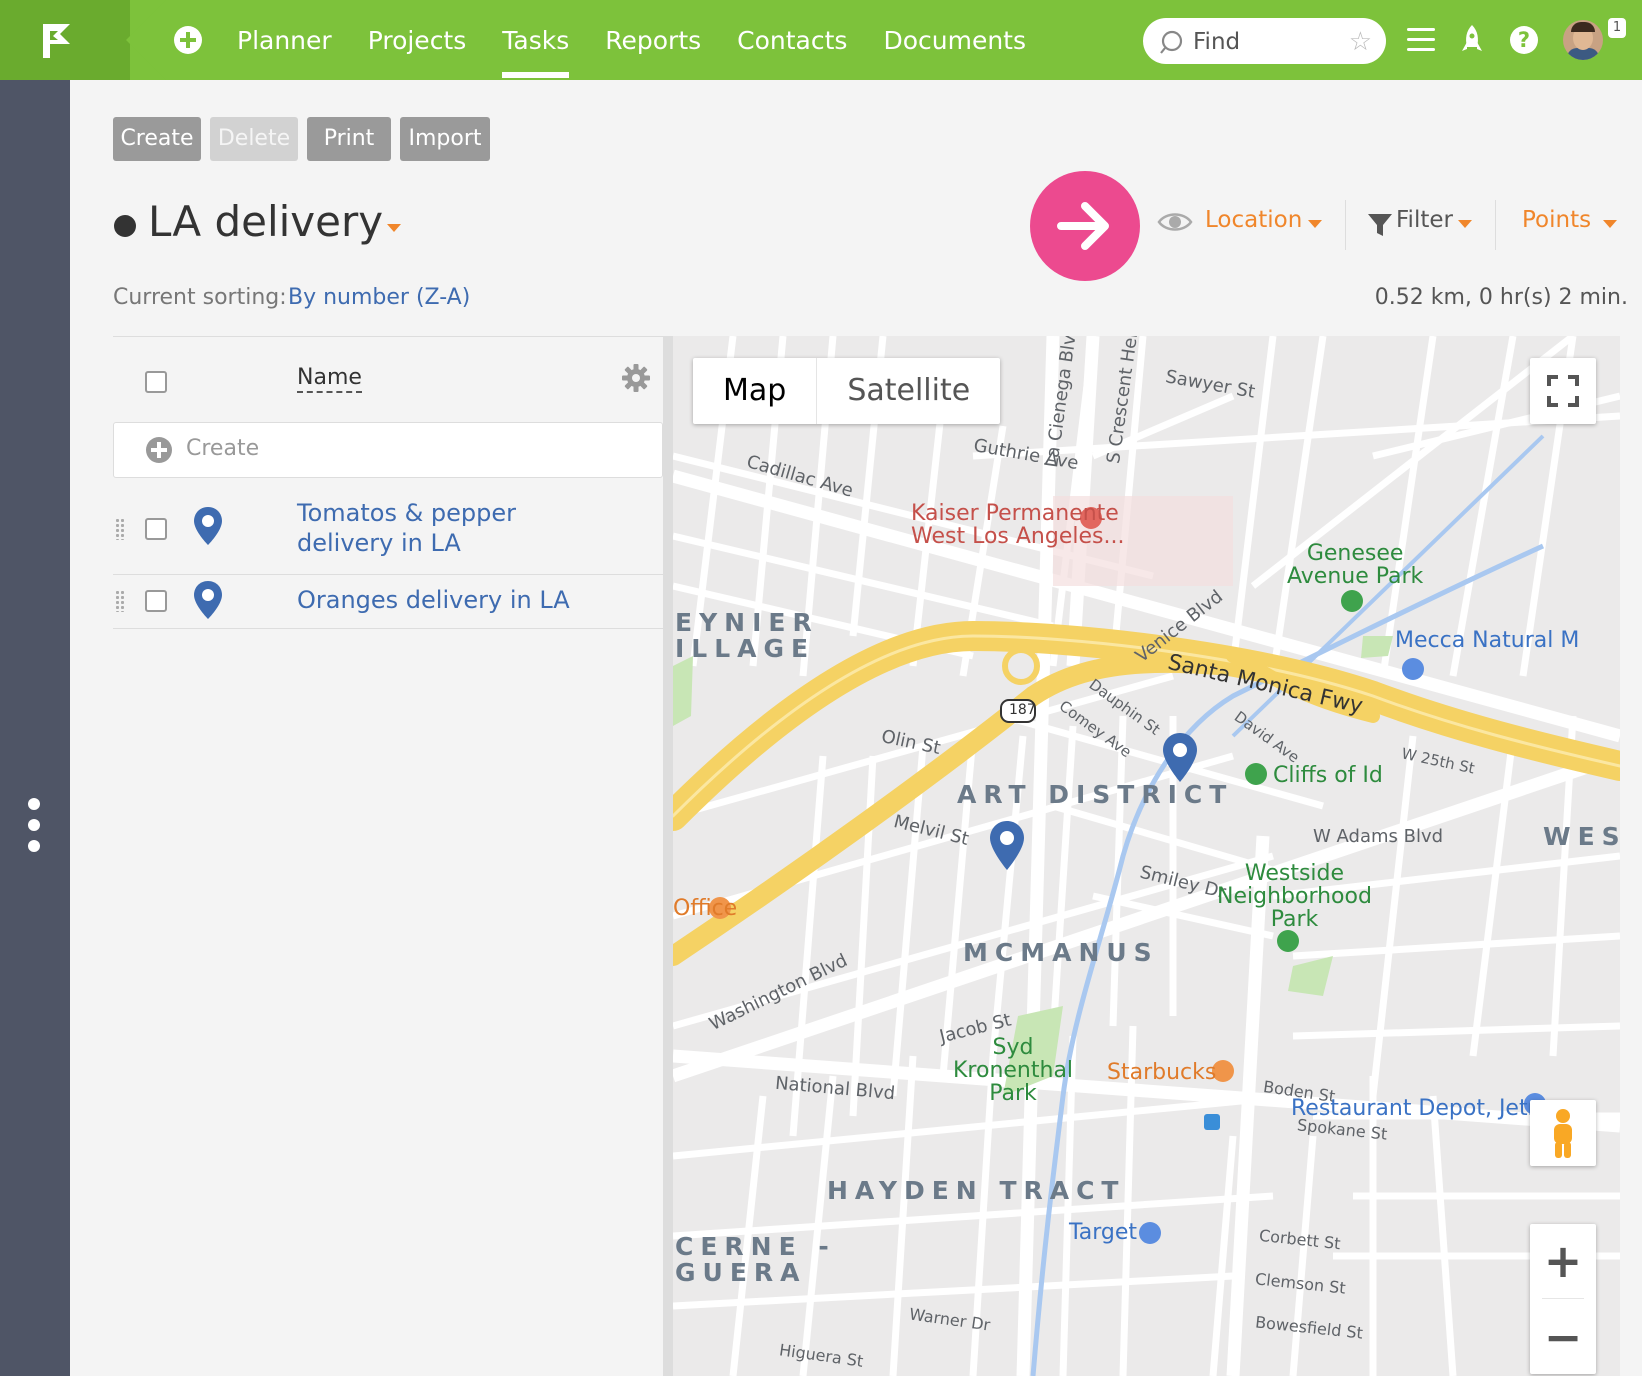 The height and width of the screenshot is (1376, 1642). What do you see at coordinates (535, 40) in the screenshot?
I see `nav-tasks: Tasks` at bounding box center [535, 40].